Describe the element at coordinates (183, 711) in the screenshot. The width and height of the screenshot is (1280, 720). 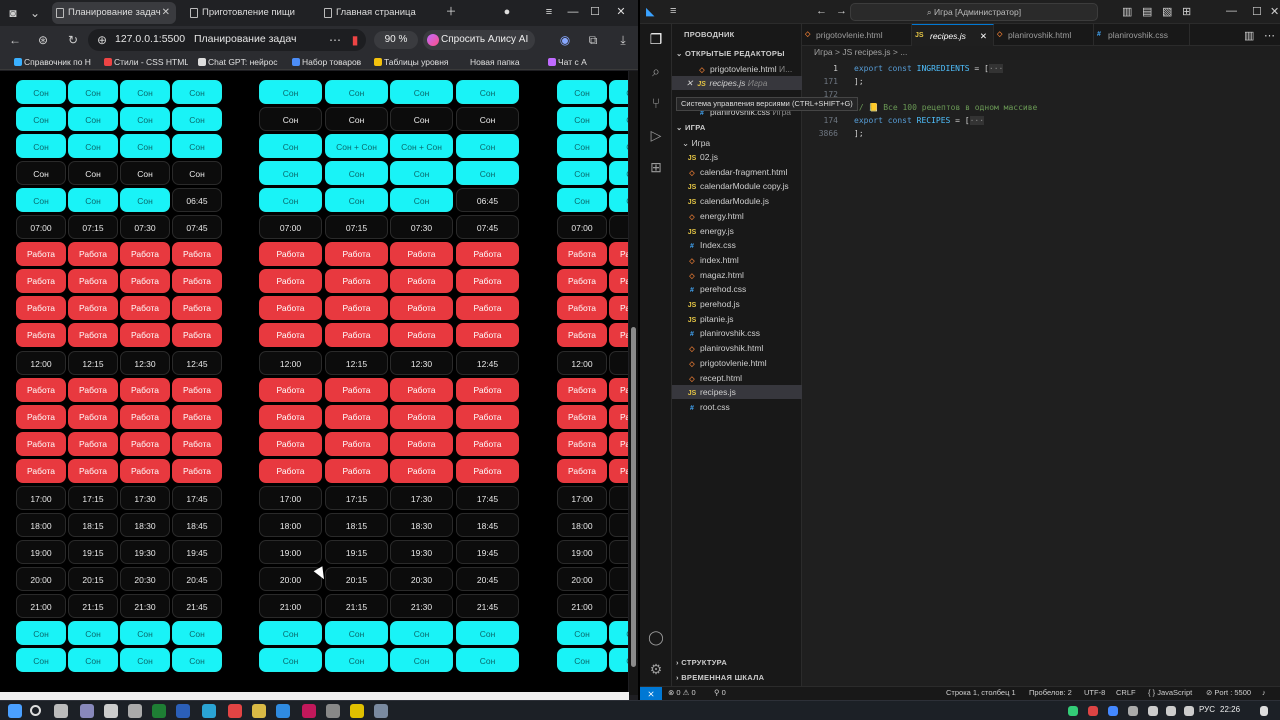
I see `browser-yandex-icon` at that location.